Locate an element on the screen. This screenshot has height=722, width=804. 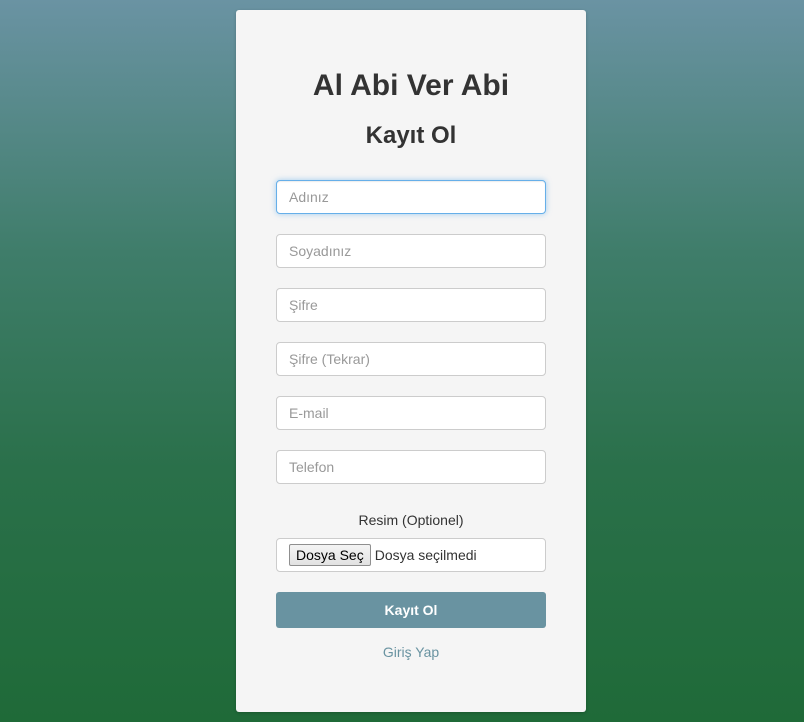
password-input is located at coordinates (411, 305).